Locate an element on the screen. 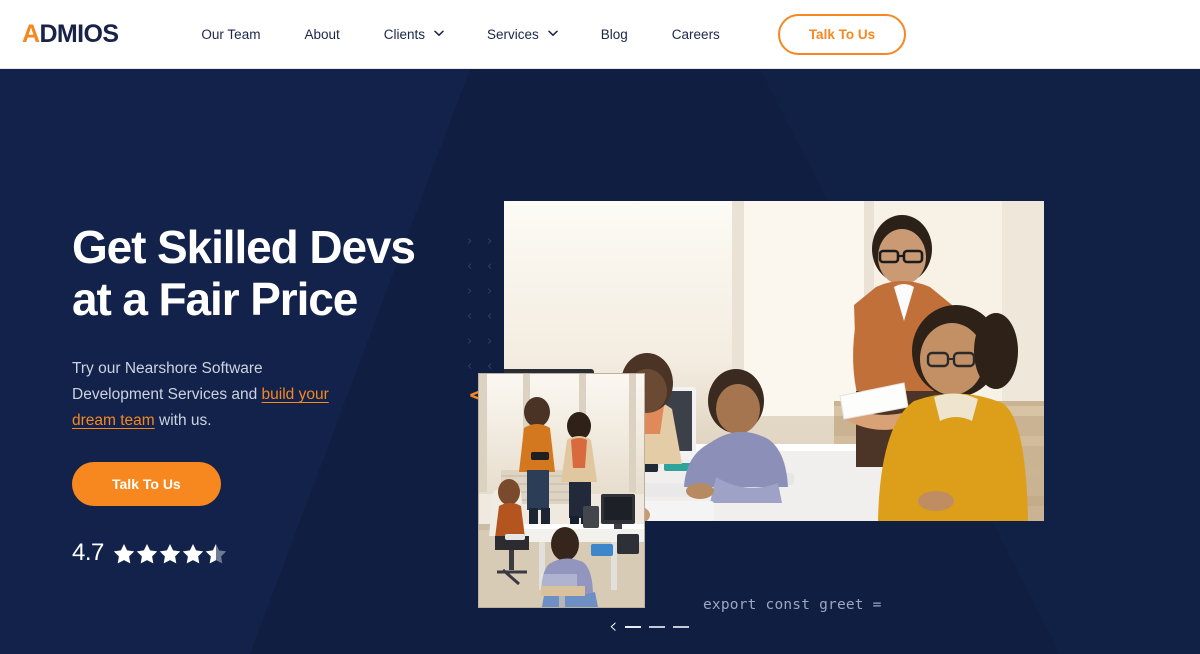  nav-label: About is located at coordinates (322, 34).